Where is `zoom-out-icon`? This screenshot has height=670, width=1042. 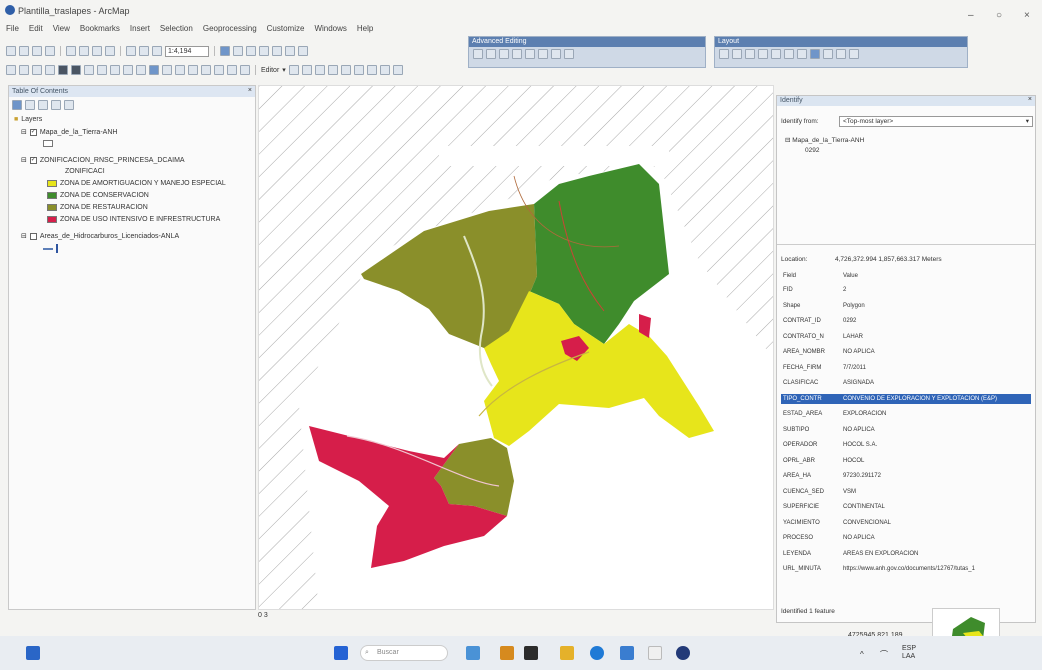
zoom-out-icon is located at coordinates (24, 70).